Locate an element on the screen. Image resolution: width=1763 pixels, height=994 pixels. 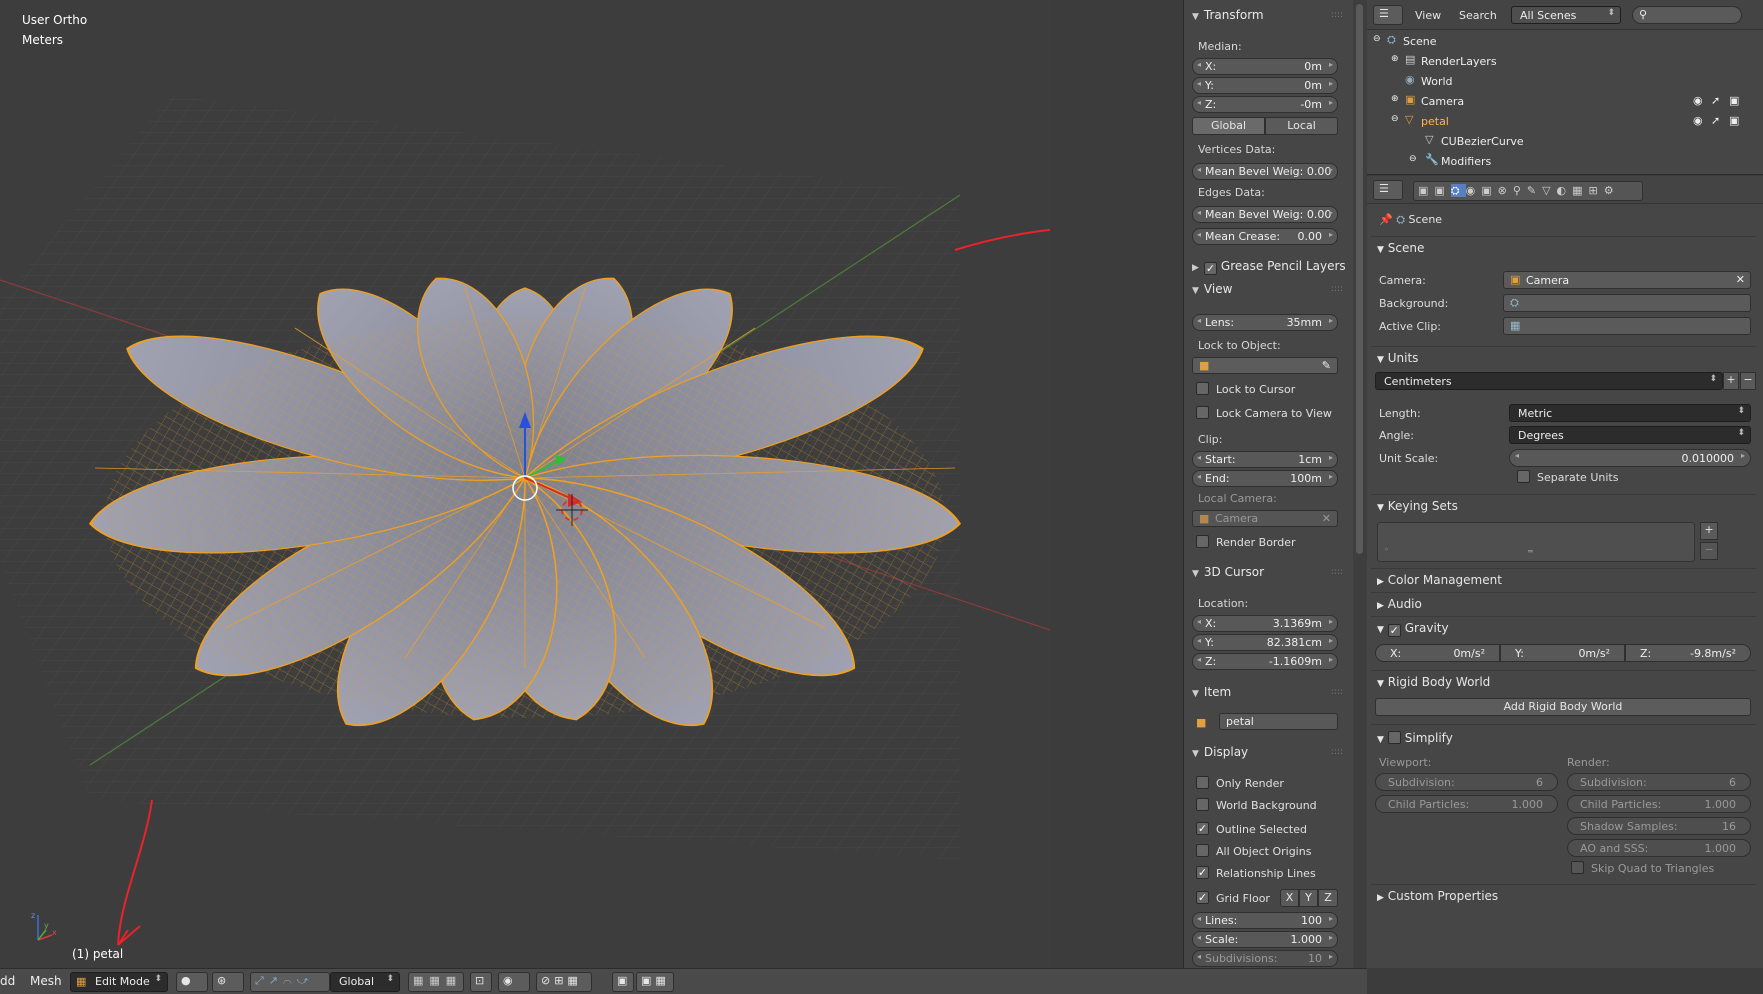
lock-camera-checkbox is located at coordinates (1202, 412).